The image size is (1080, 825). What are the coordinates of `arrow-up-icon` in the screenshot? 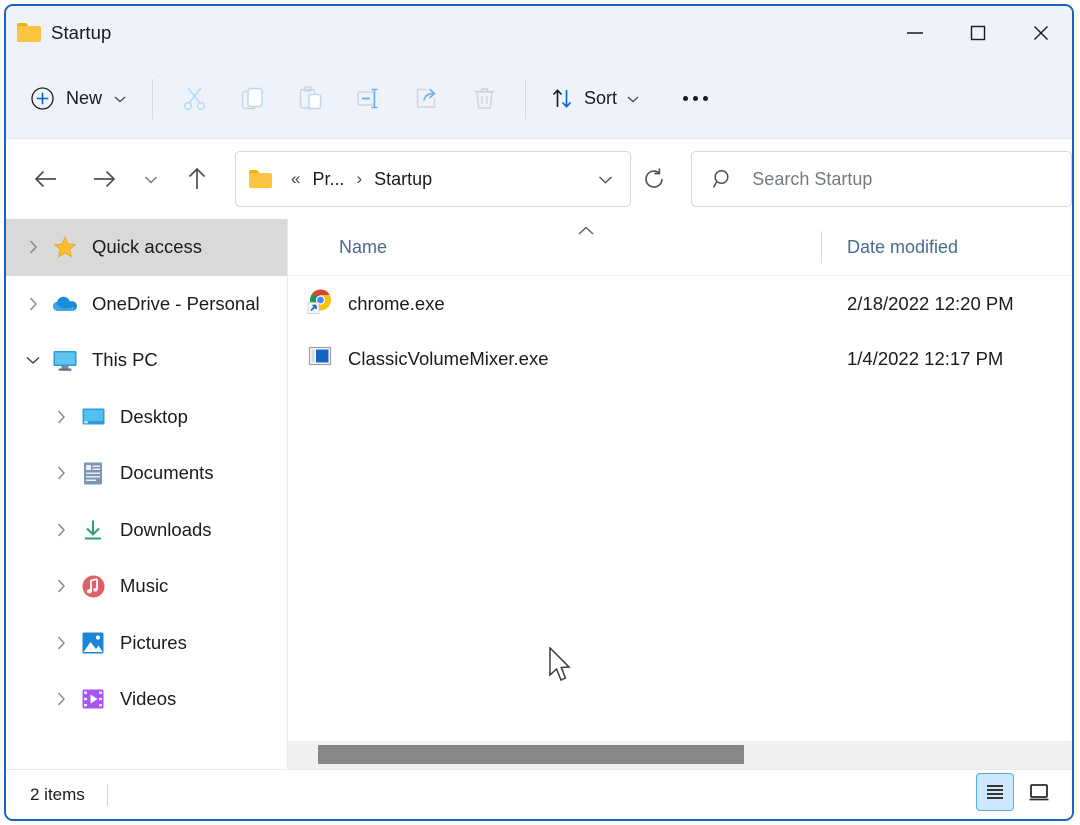 It's located at (197, 178).